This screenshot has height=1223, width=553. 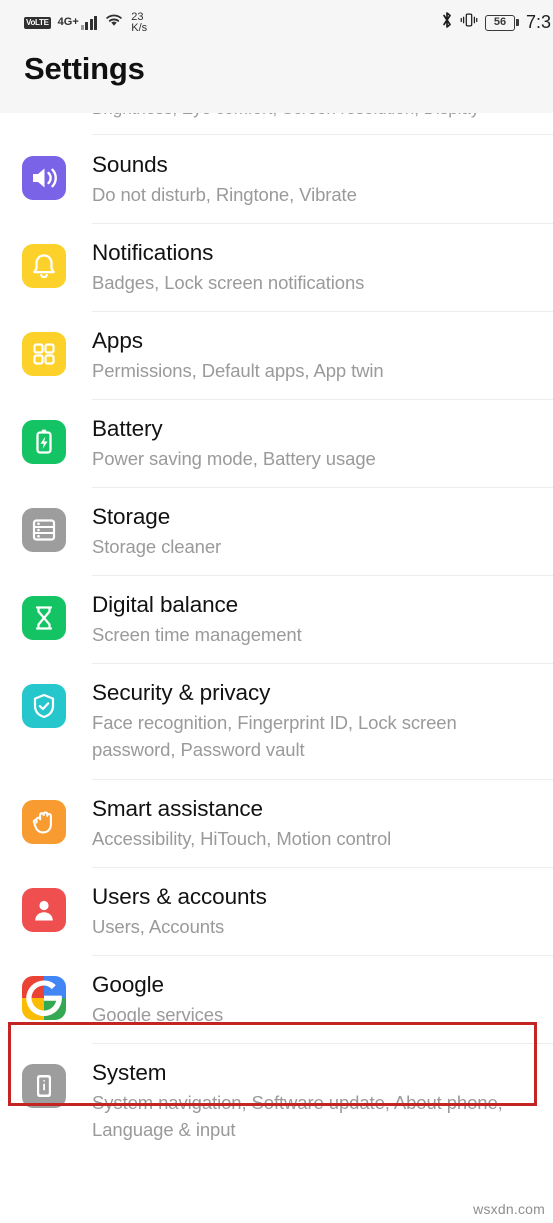 I want to click on row-subtitle: Accessibility, HiTouch, Motion control, so click(x=242, y=838).